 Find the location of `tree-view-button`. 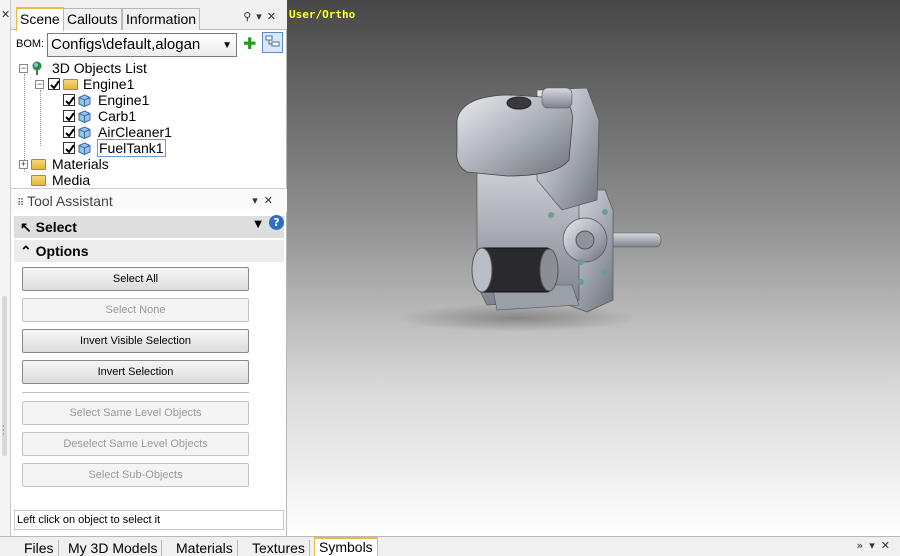

tree-view-button is located at coordinates (272, 42).